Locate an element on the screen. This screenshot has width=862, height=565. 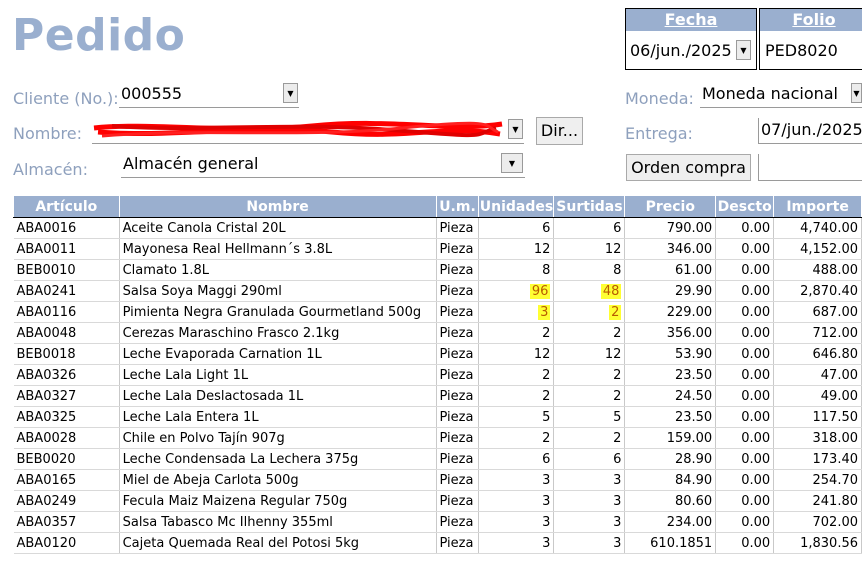
cell-articulo: ABA0357 is located at coordinates (66, 522).